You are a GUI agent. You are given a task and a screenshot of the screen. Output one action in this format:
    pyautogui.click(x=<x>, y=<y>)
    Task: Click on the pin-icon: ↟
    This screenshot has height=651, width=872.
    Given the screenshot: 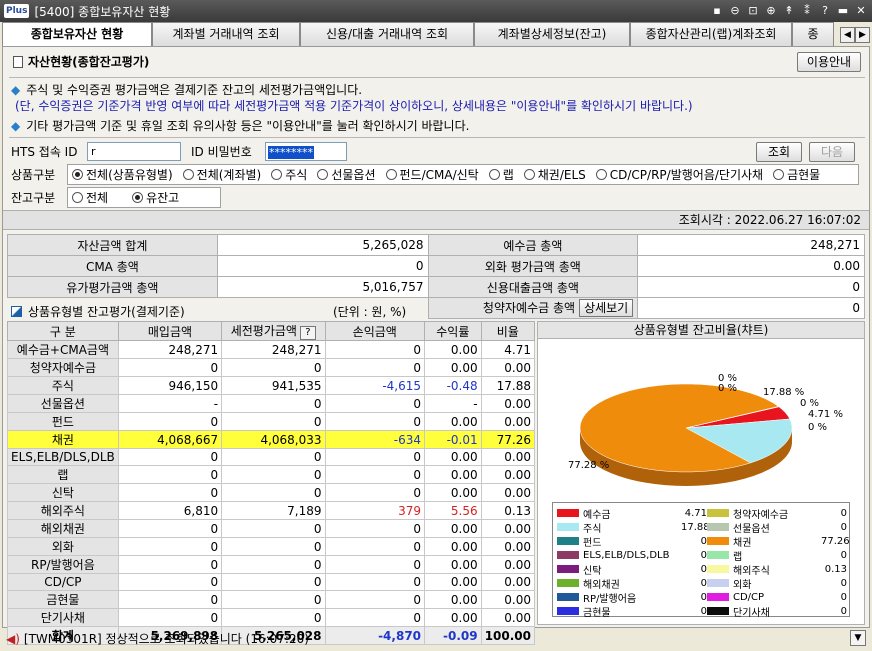 What is the action you would take?
    pyautogui.click(x=789, y=10)
    